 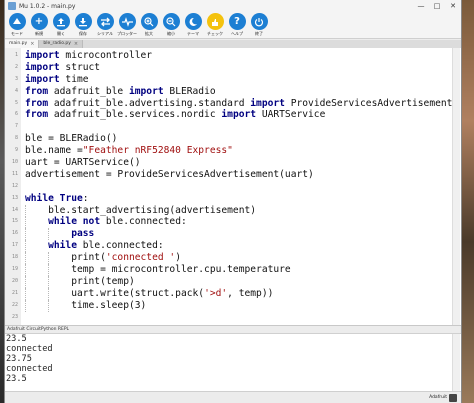 What do you see at coordinates (57, 43) in the screenshot?
I see `tab-label: ble_radio.py` at bounding box center [57, 43].